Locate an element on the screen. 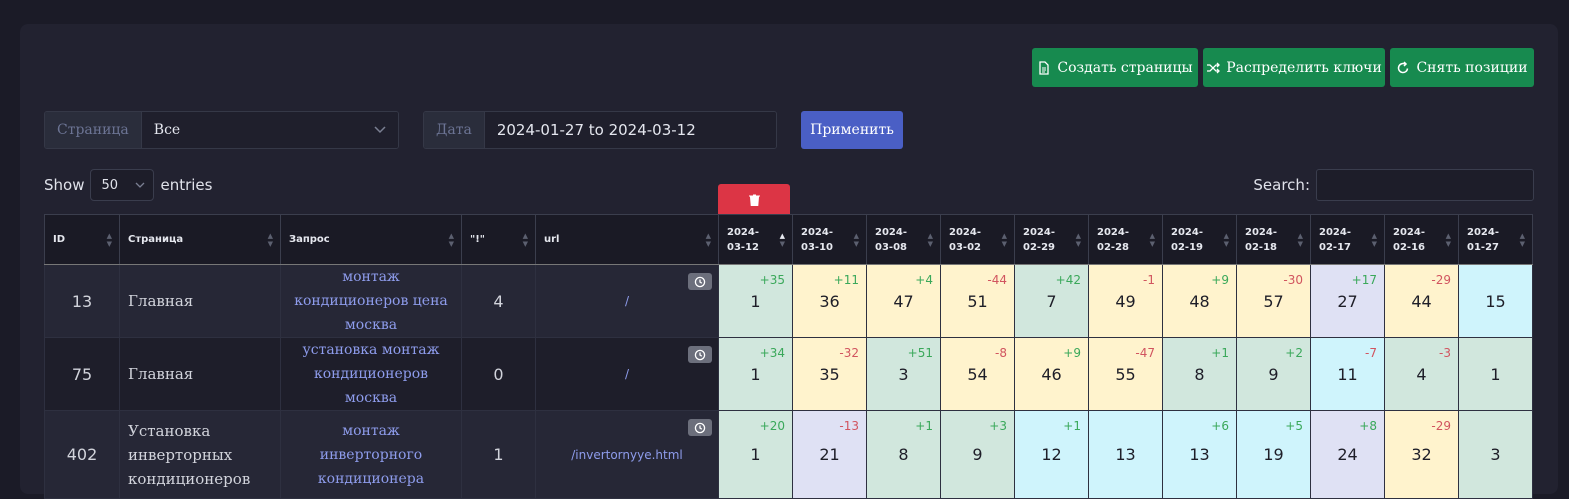 Image resolution: width=1569 pixels, height=499 pixels. position-delta: +35 is located at coordinates (772, 280).